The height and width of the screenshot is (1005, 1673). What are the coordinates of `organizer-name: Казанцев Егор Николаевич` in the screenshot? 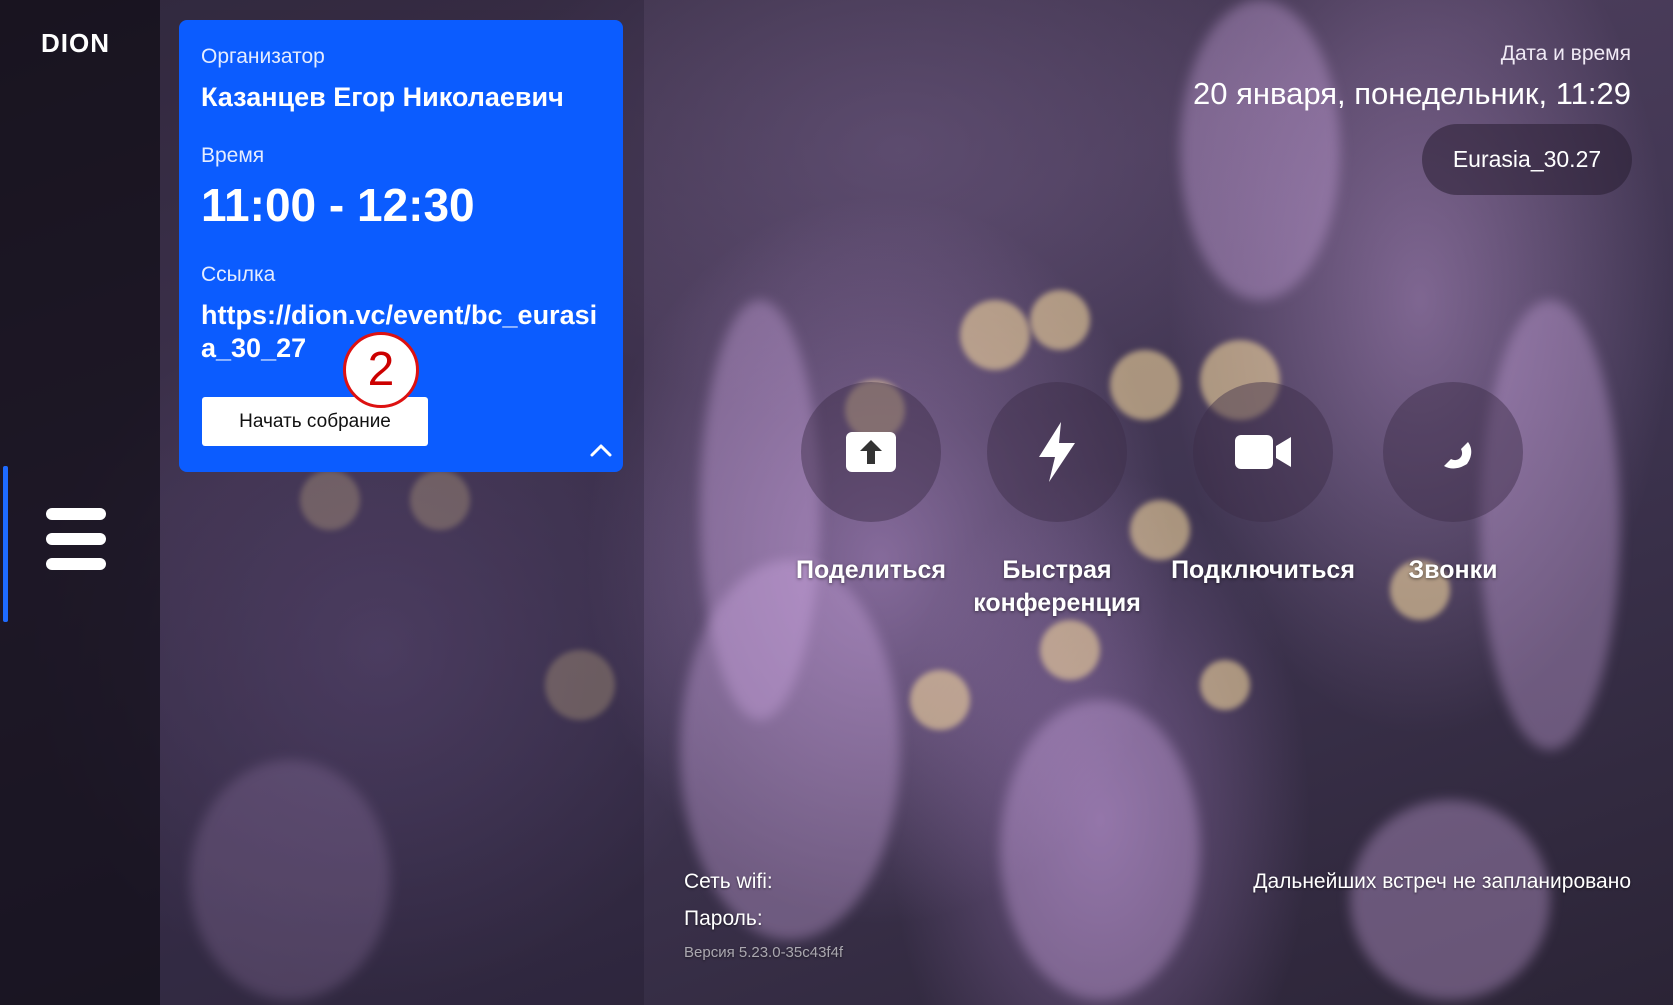 It's located at (382, 97).